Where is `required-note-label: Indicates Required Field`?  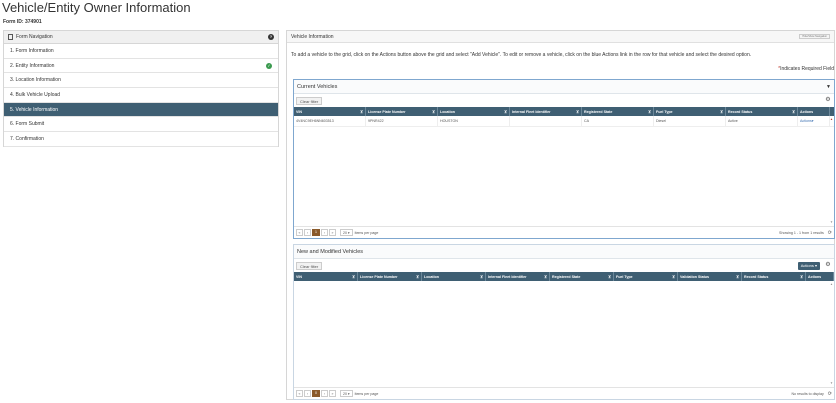 required-note-label: Indicates Required Field is located at coordinates (807, 69).